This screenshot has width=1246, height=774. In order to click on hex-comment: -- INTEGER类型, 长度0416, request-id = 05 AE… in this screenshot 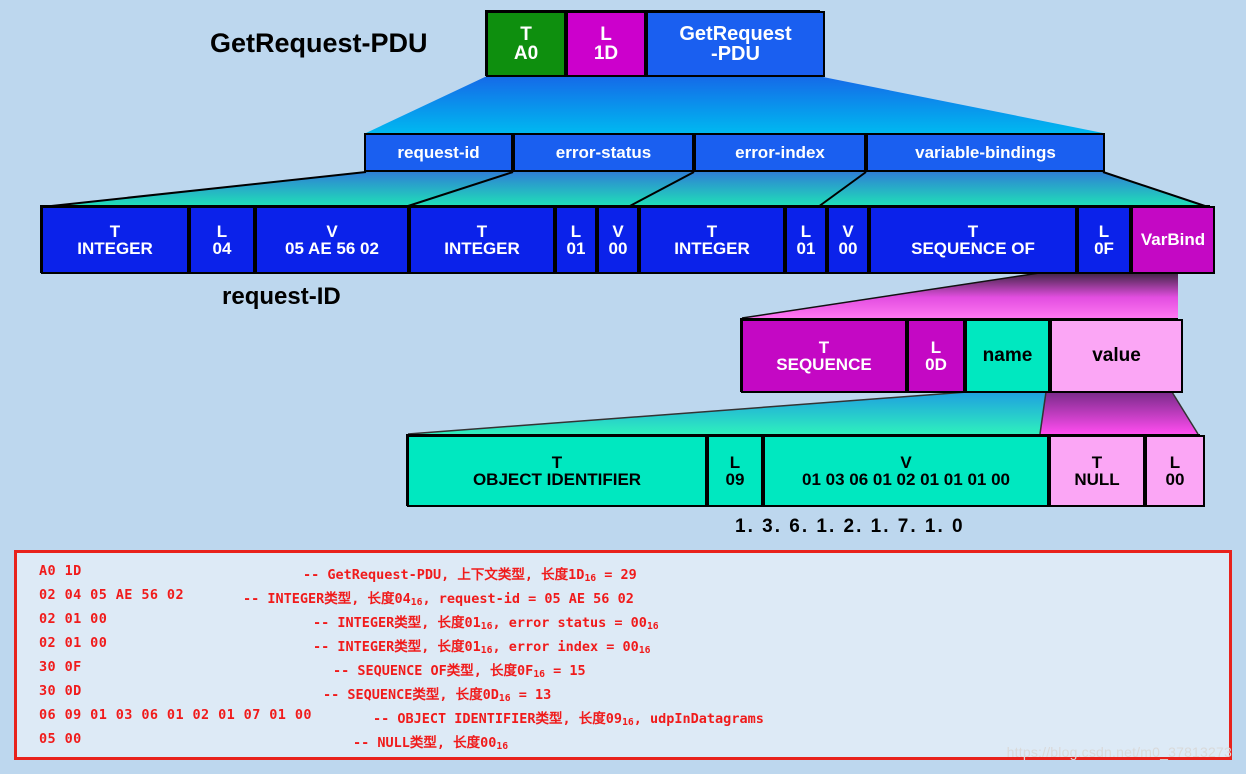, I will do `click(438, 600)`.